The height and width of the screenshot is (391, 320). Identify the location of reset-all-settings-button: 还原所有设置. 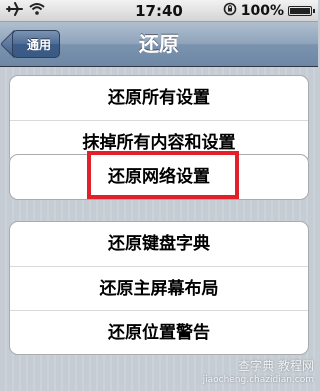
(159, 98).